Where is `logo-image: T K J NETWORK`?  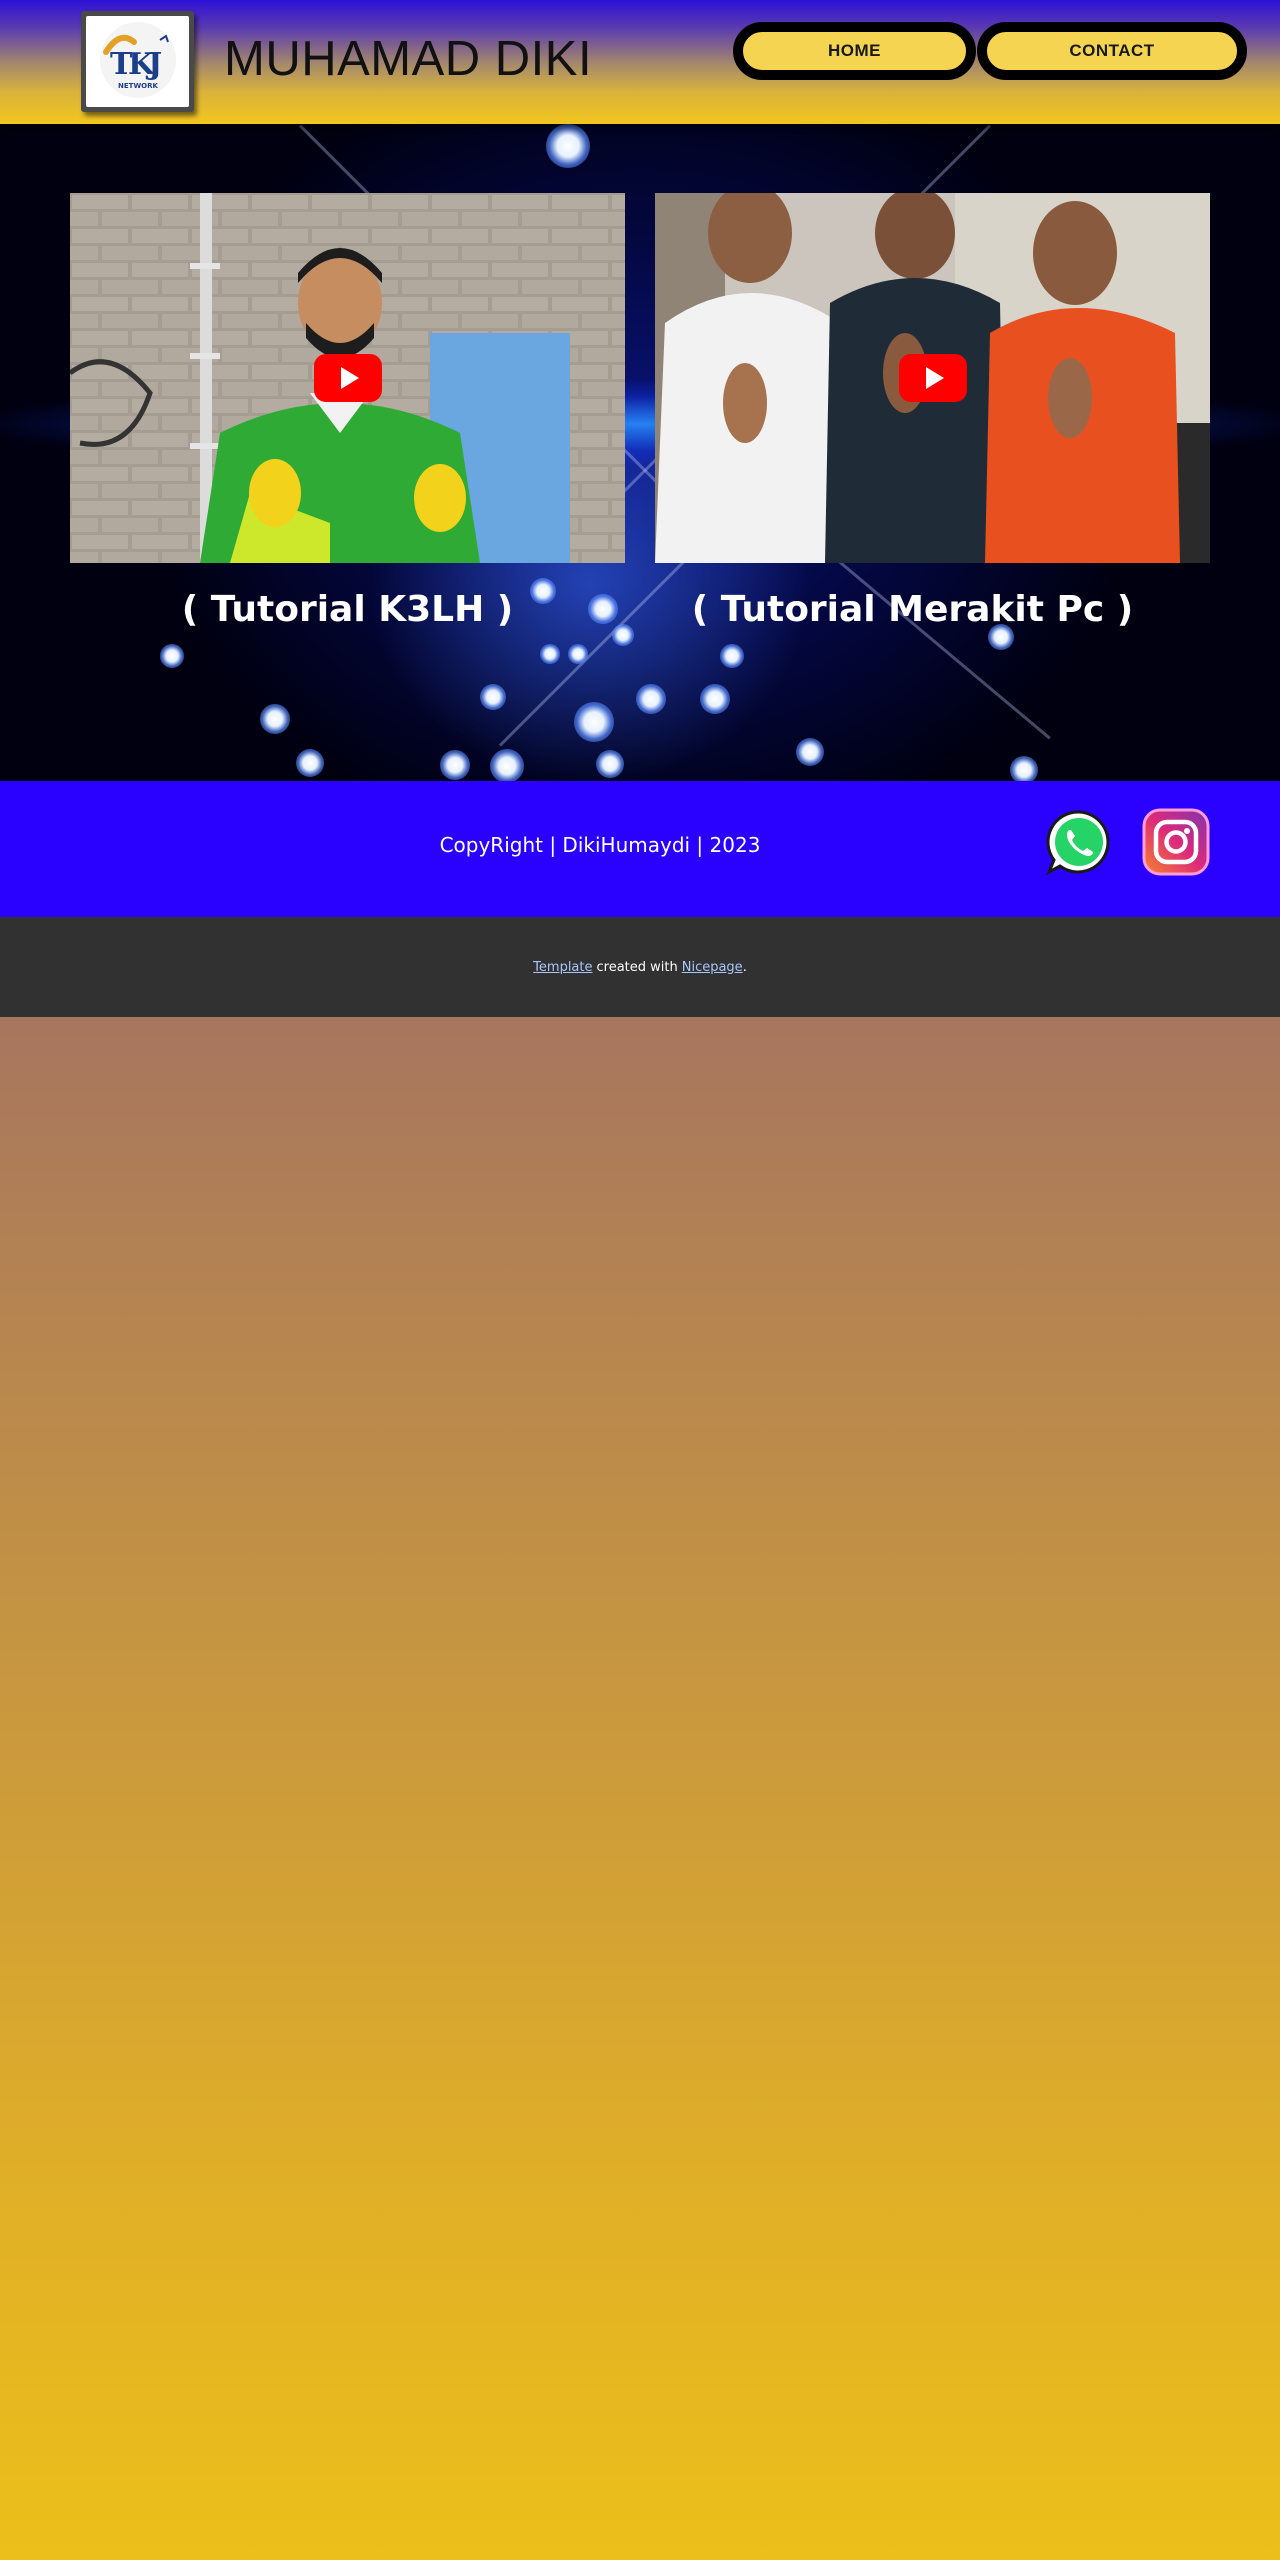 logo-image: T K J NETWORK is located at coordinates (137, 61).